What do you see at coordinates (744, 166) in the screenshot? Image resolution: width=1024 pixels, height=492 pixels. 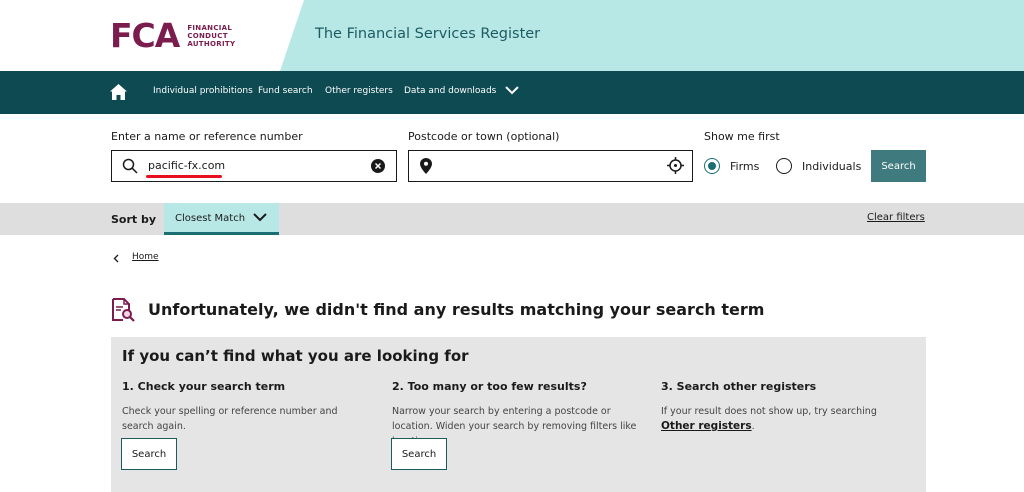 I see `firms-radio-label: Firms` at bounding box center [744, 166].